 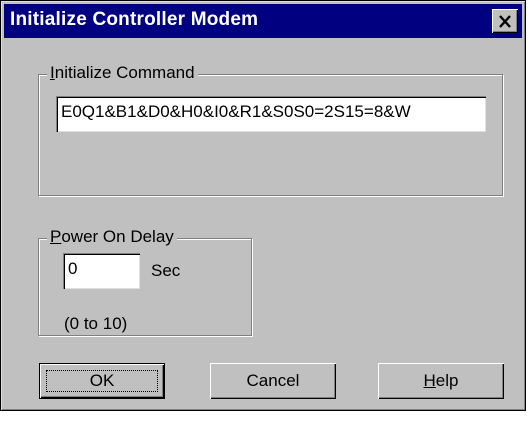 I want to click on focus-ring, so click(x=102, y=381).